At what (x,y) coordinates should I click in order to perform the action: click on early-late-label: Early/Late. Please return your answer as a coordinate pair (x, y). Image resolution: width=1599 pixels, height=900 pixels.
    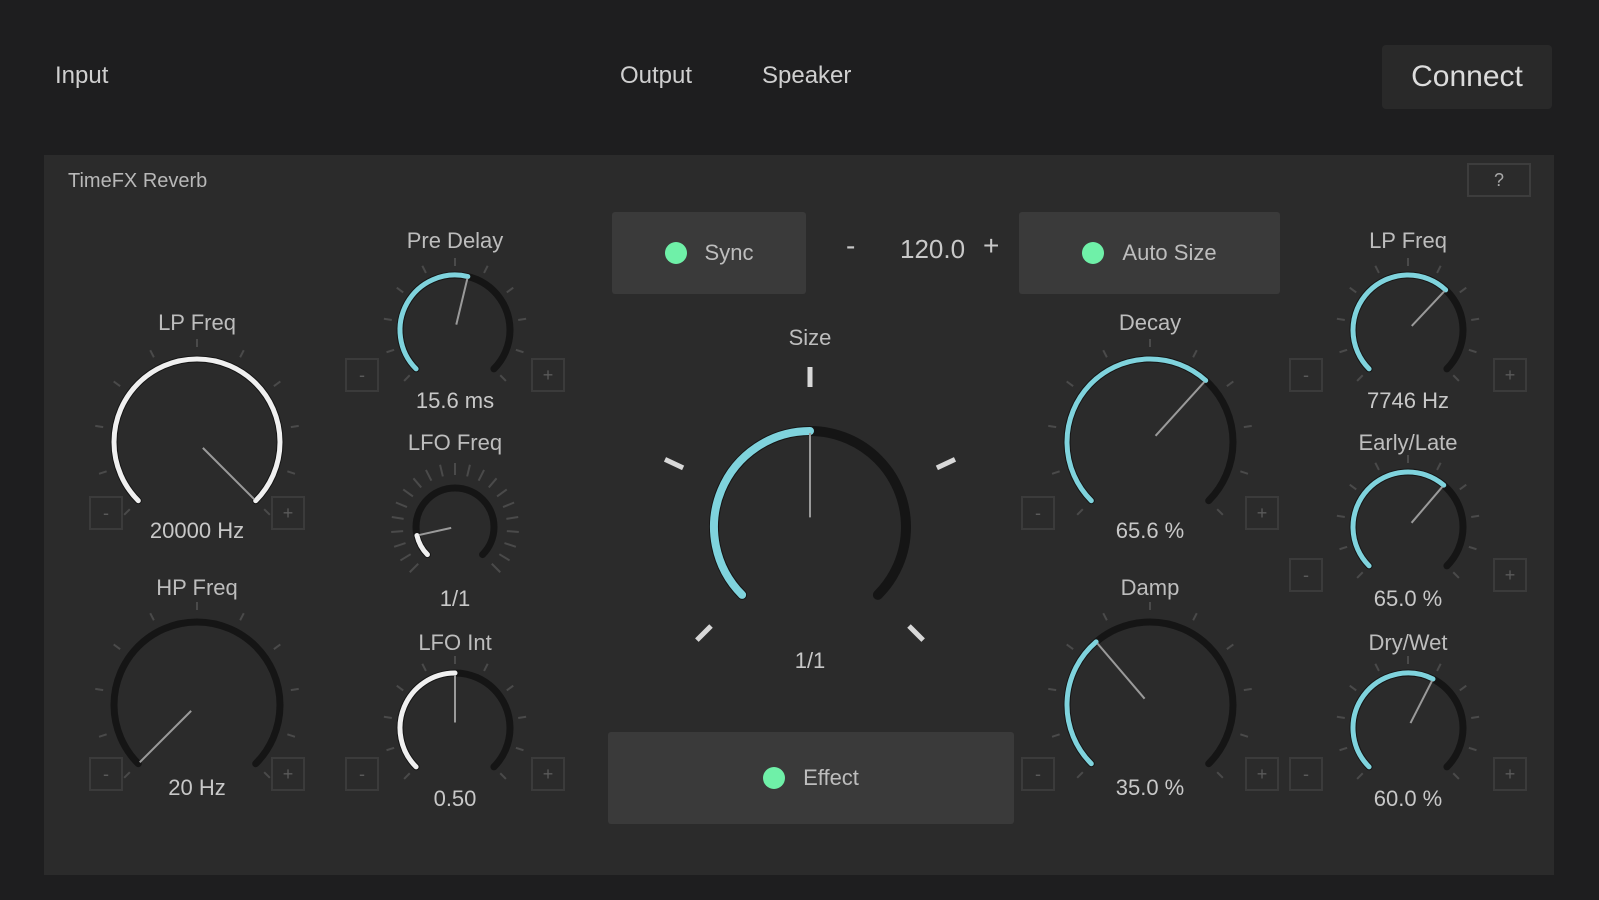
    Looking at the image, I should click on (1408, 442).